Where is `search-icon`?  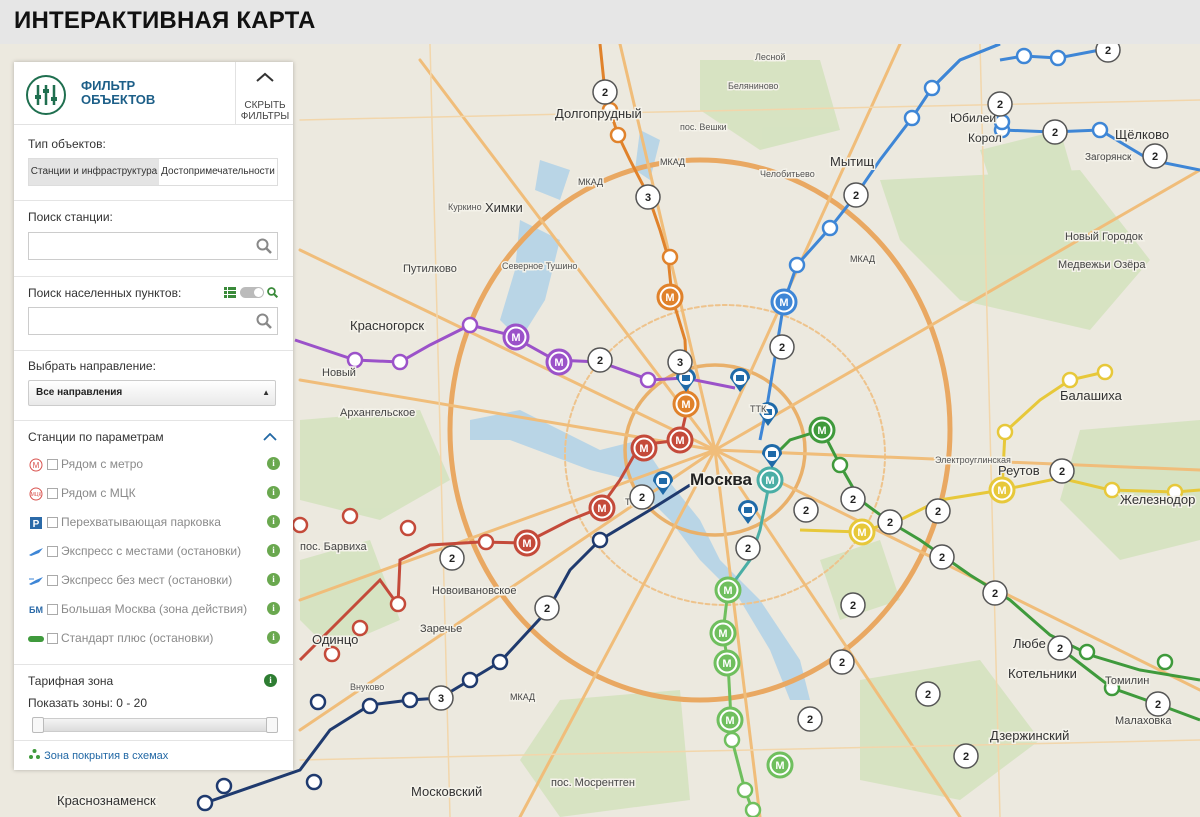
search-icon is located at coordinates (264, 321).